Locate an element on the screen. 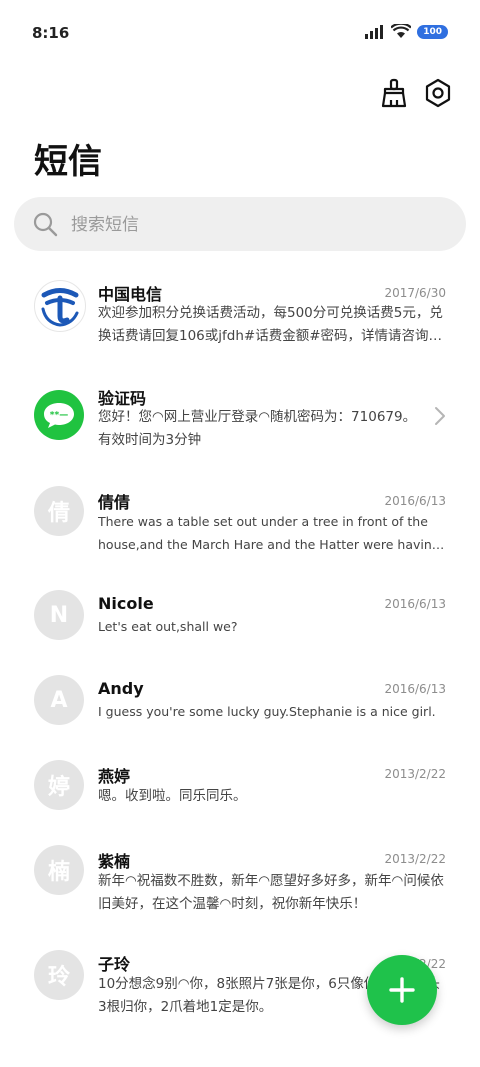 The height and width of the screenshot is (1067, 480). avatar: 玲 is located at coordinates (59, 975).